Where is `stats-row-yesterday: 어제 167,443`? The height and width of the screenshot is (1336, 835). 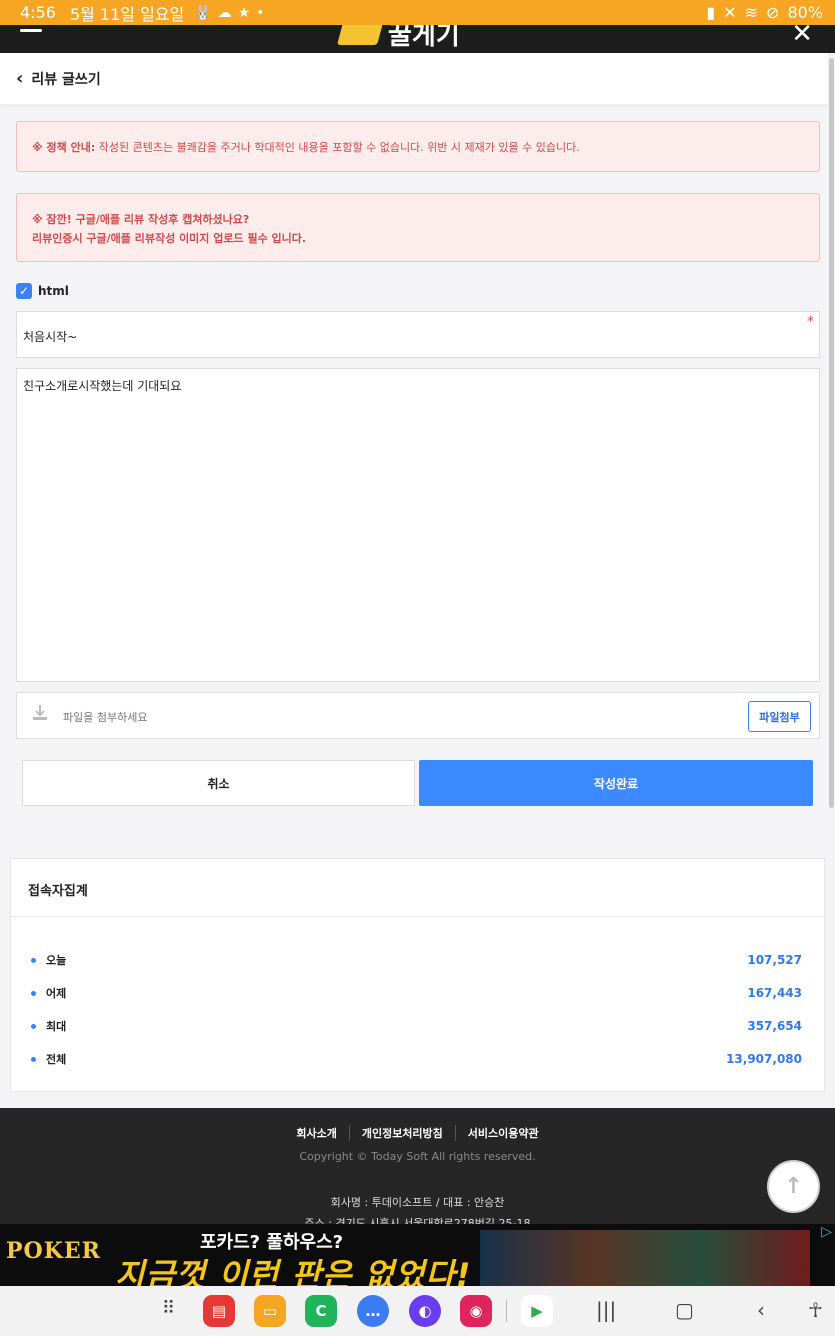 stats-row-yesterday: 어제 167,443 is located at coordinates (416, 993).